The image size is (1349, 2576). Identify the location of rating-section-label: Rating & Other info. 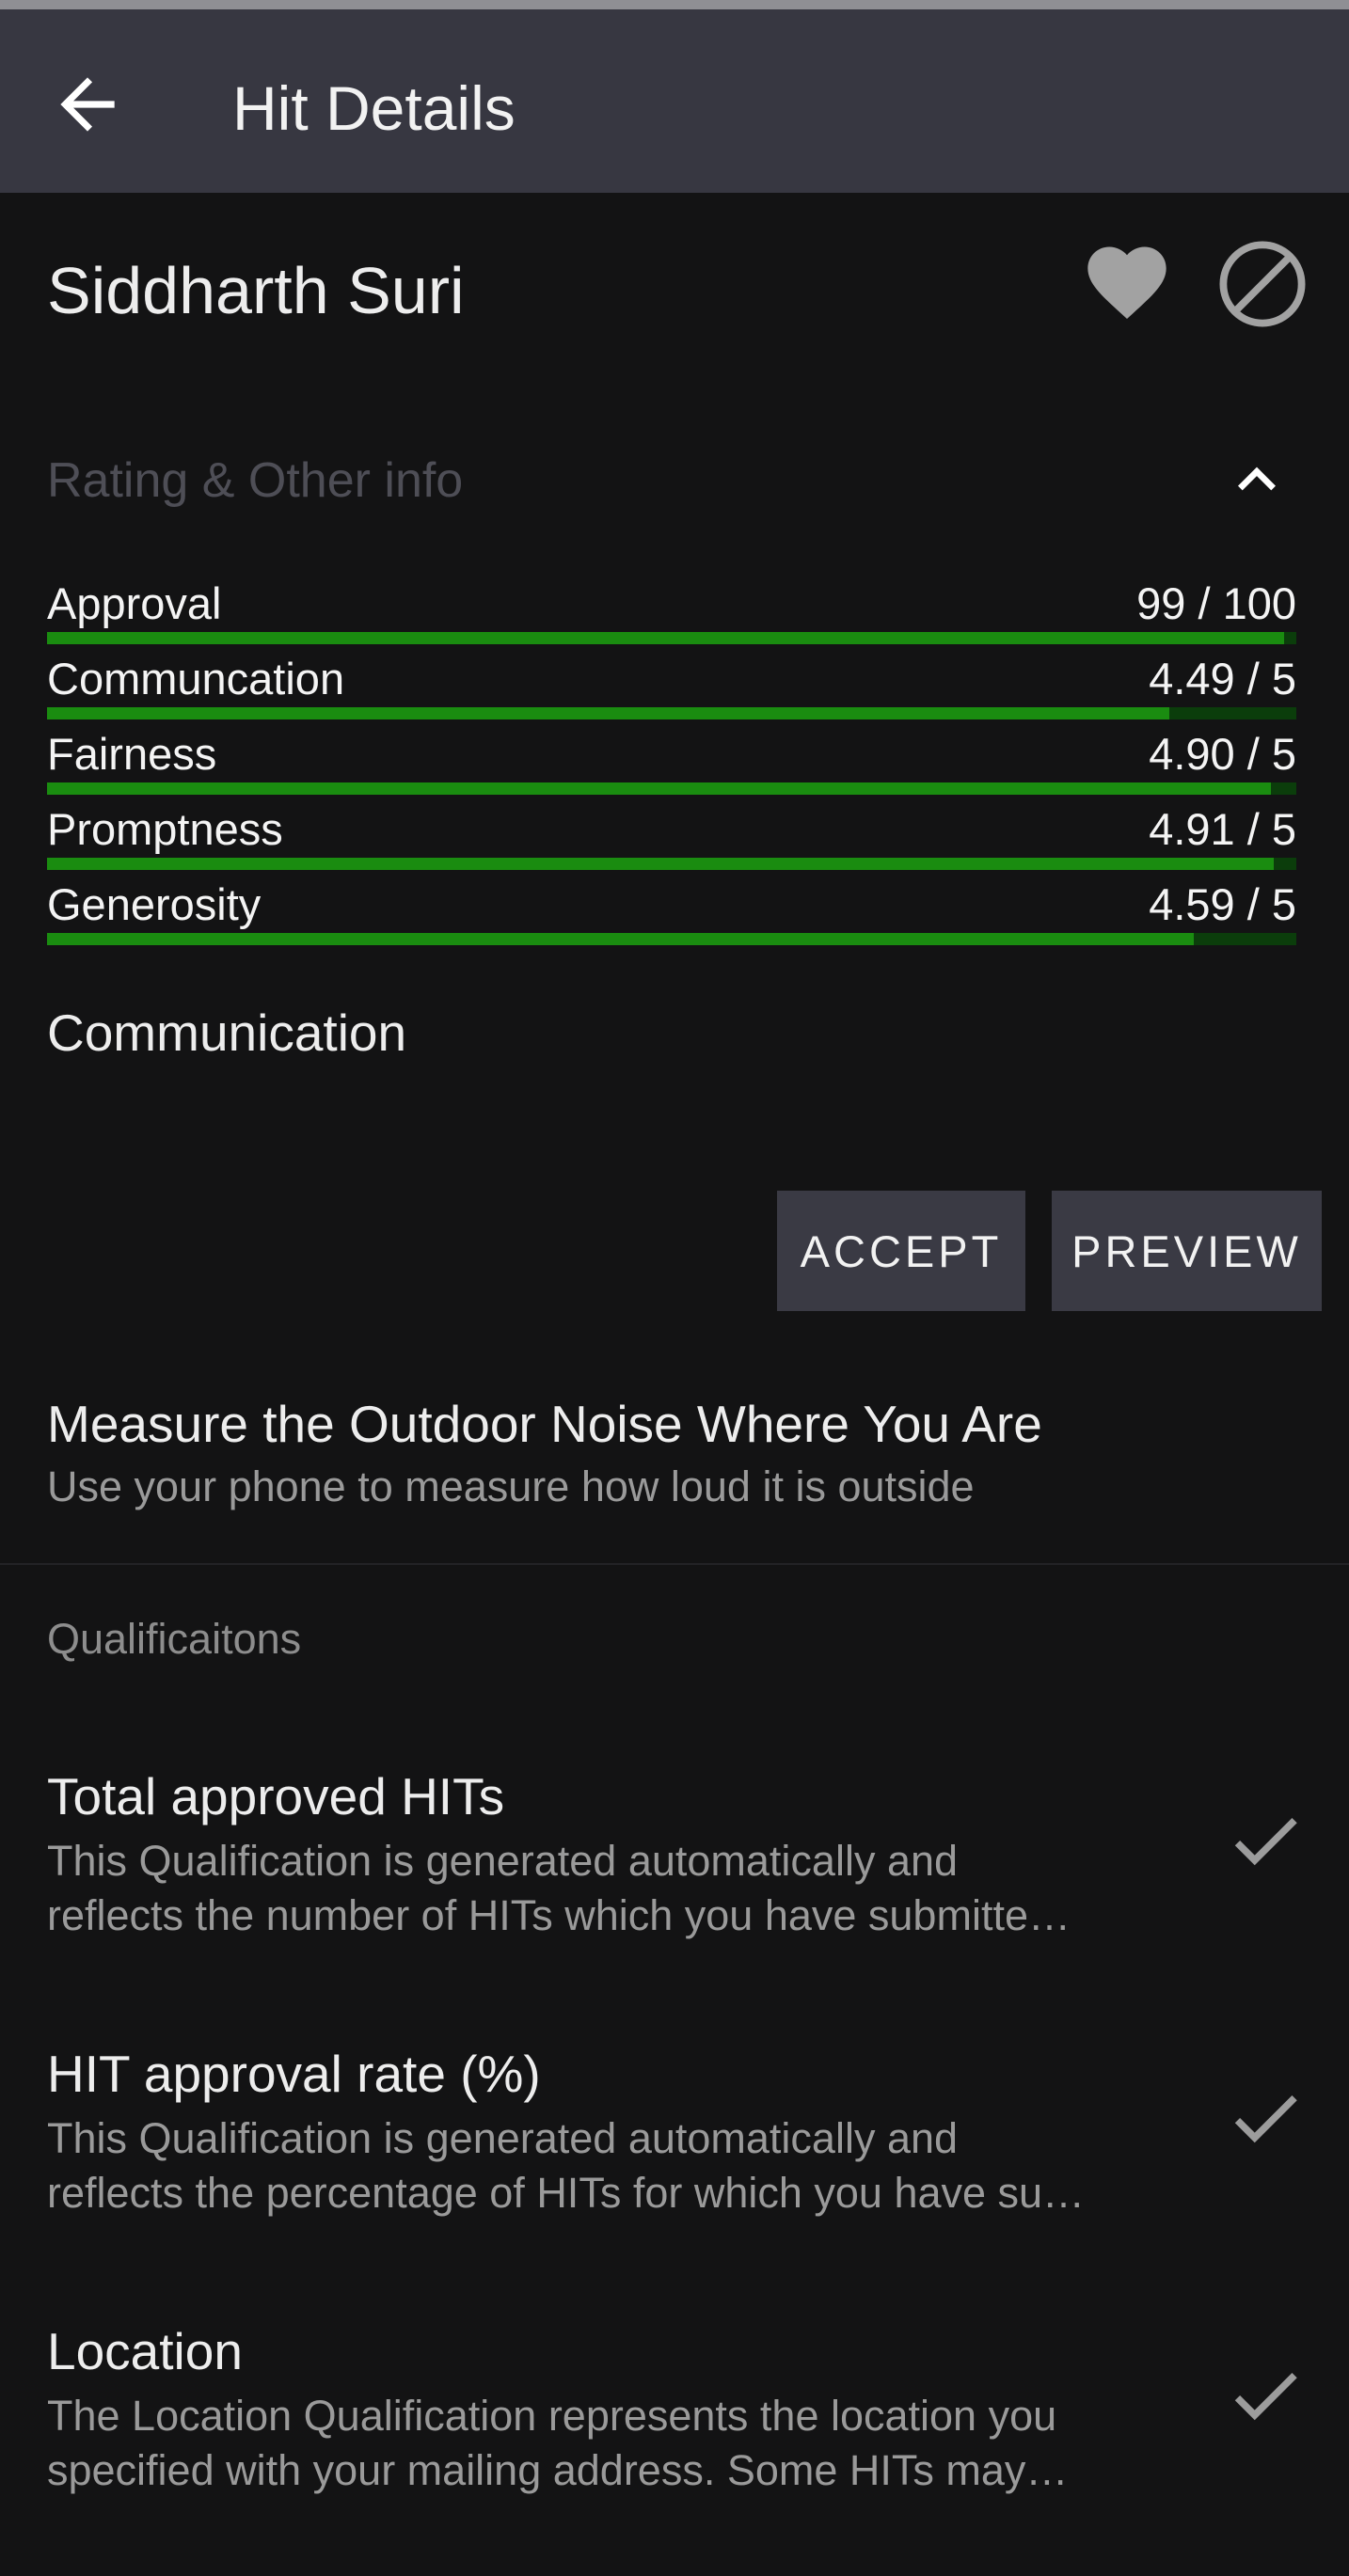
(255, 480).